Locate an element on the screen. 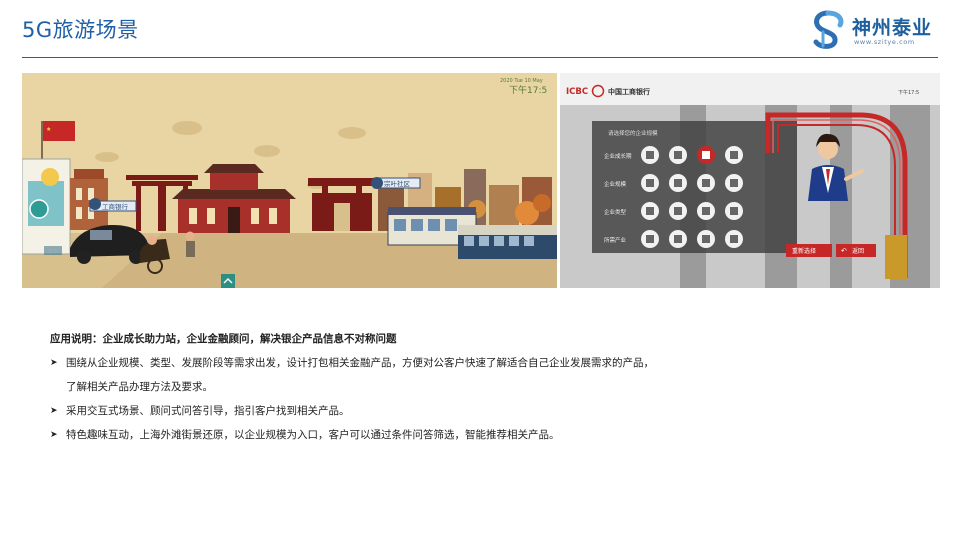 The image size is (960, 540). svg-text: 重新选择 is located at coordinates (804, 251).